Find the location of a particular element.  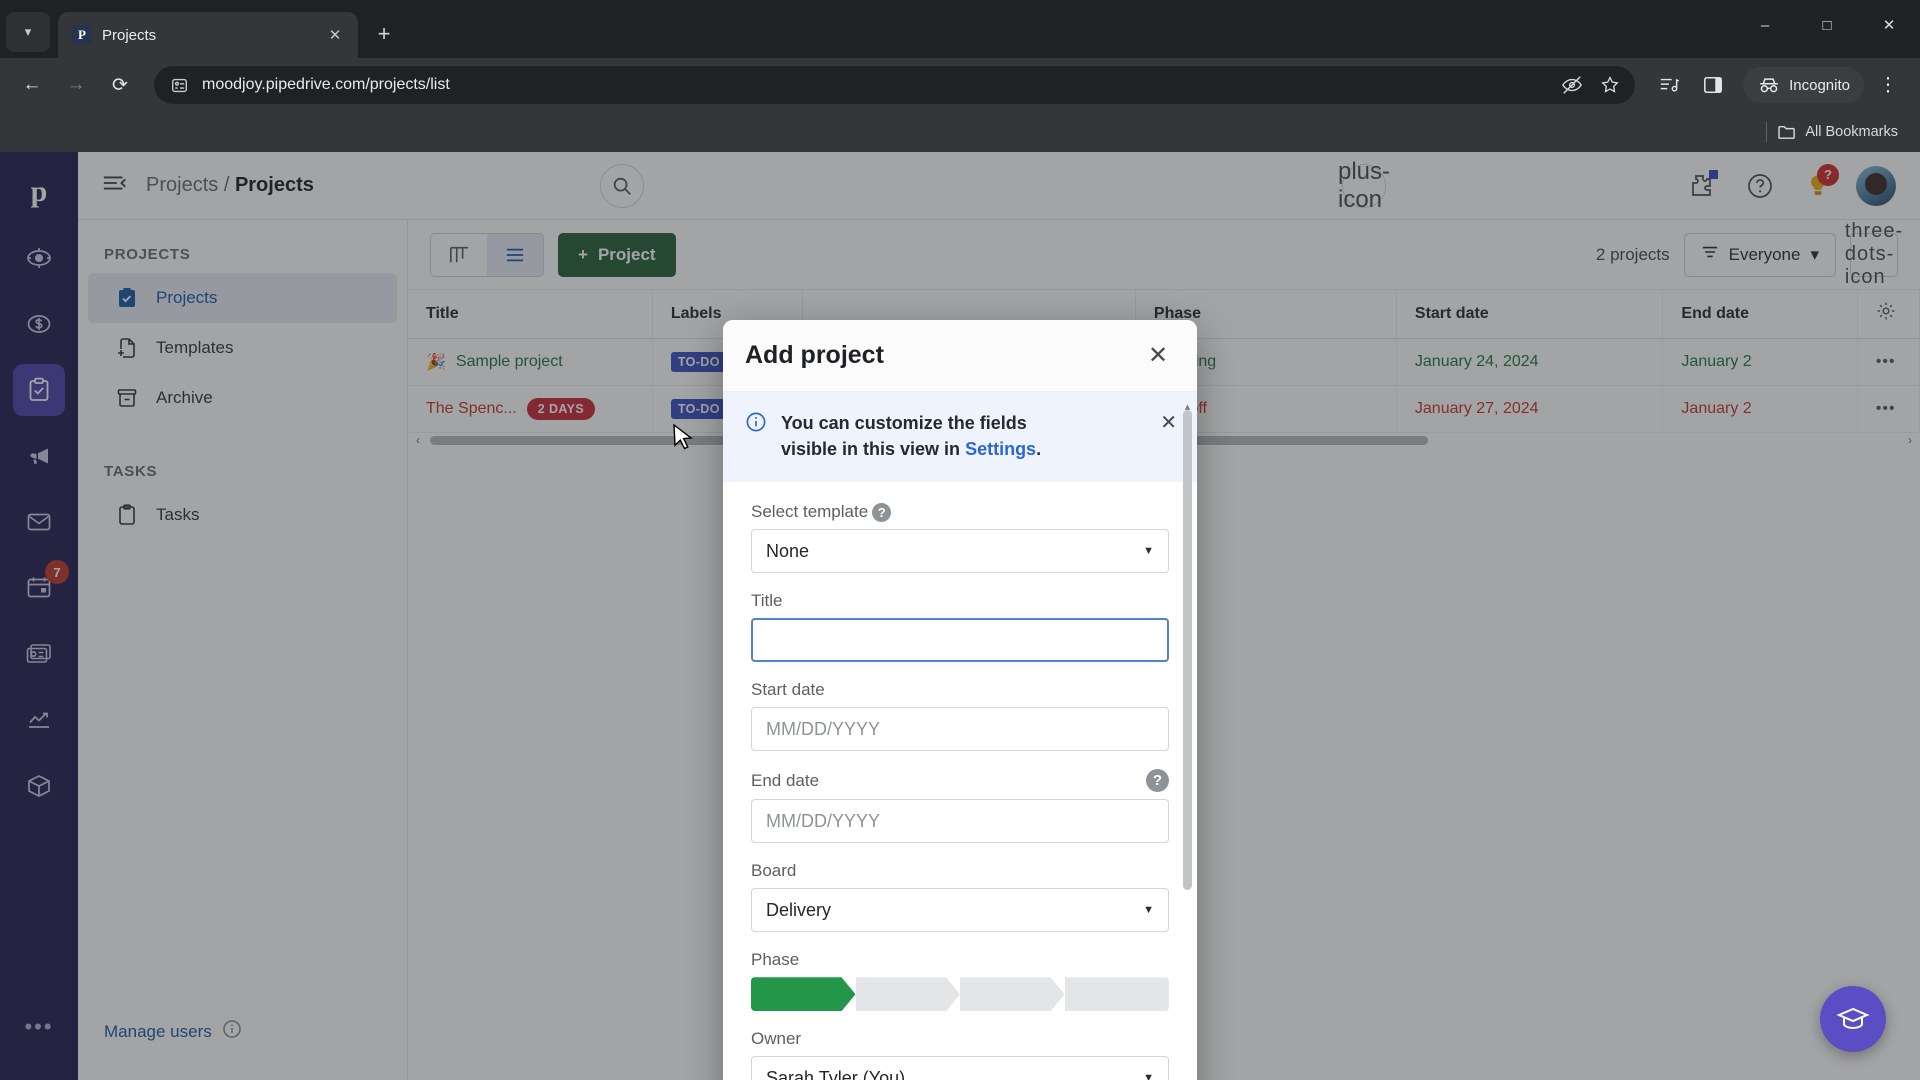

end-date-placeholder: MM/DD/YYYY is located at coordinates (823, 820).